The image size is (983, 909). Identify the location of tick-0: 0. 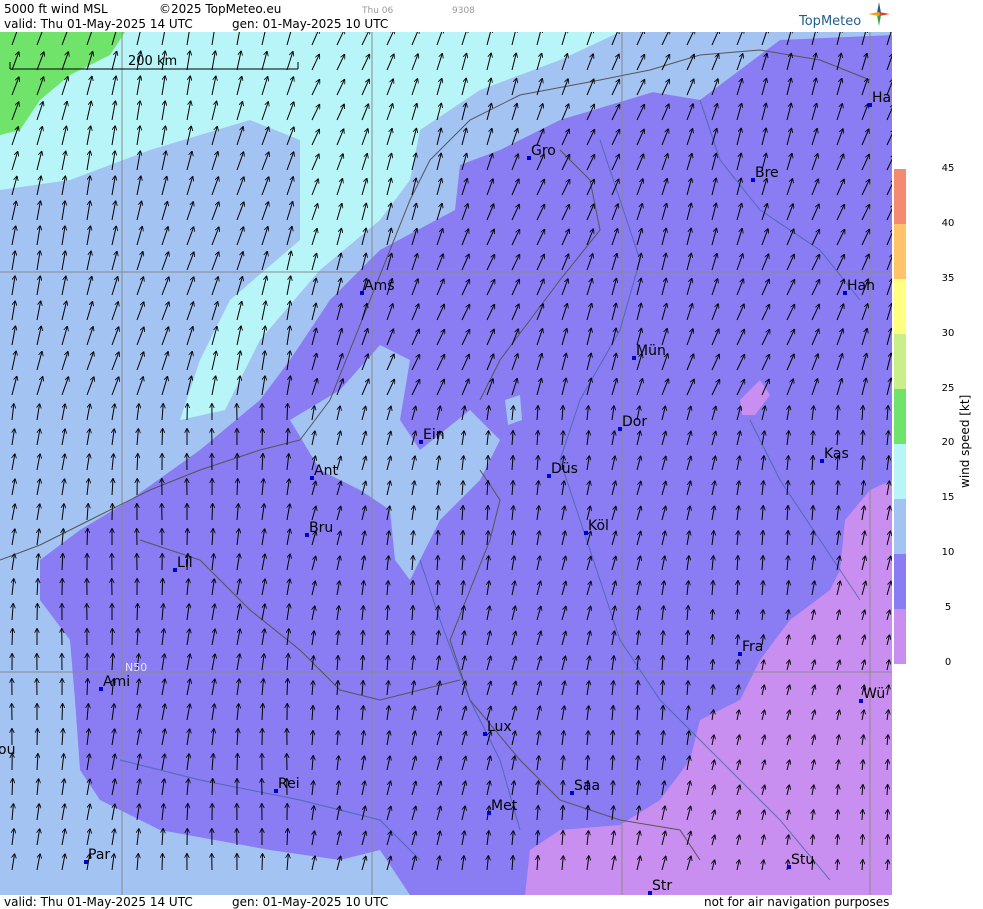
(948, 662).